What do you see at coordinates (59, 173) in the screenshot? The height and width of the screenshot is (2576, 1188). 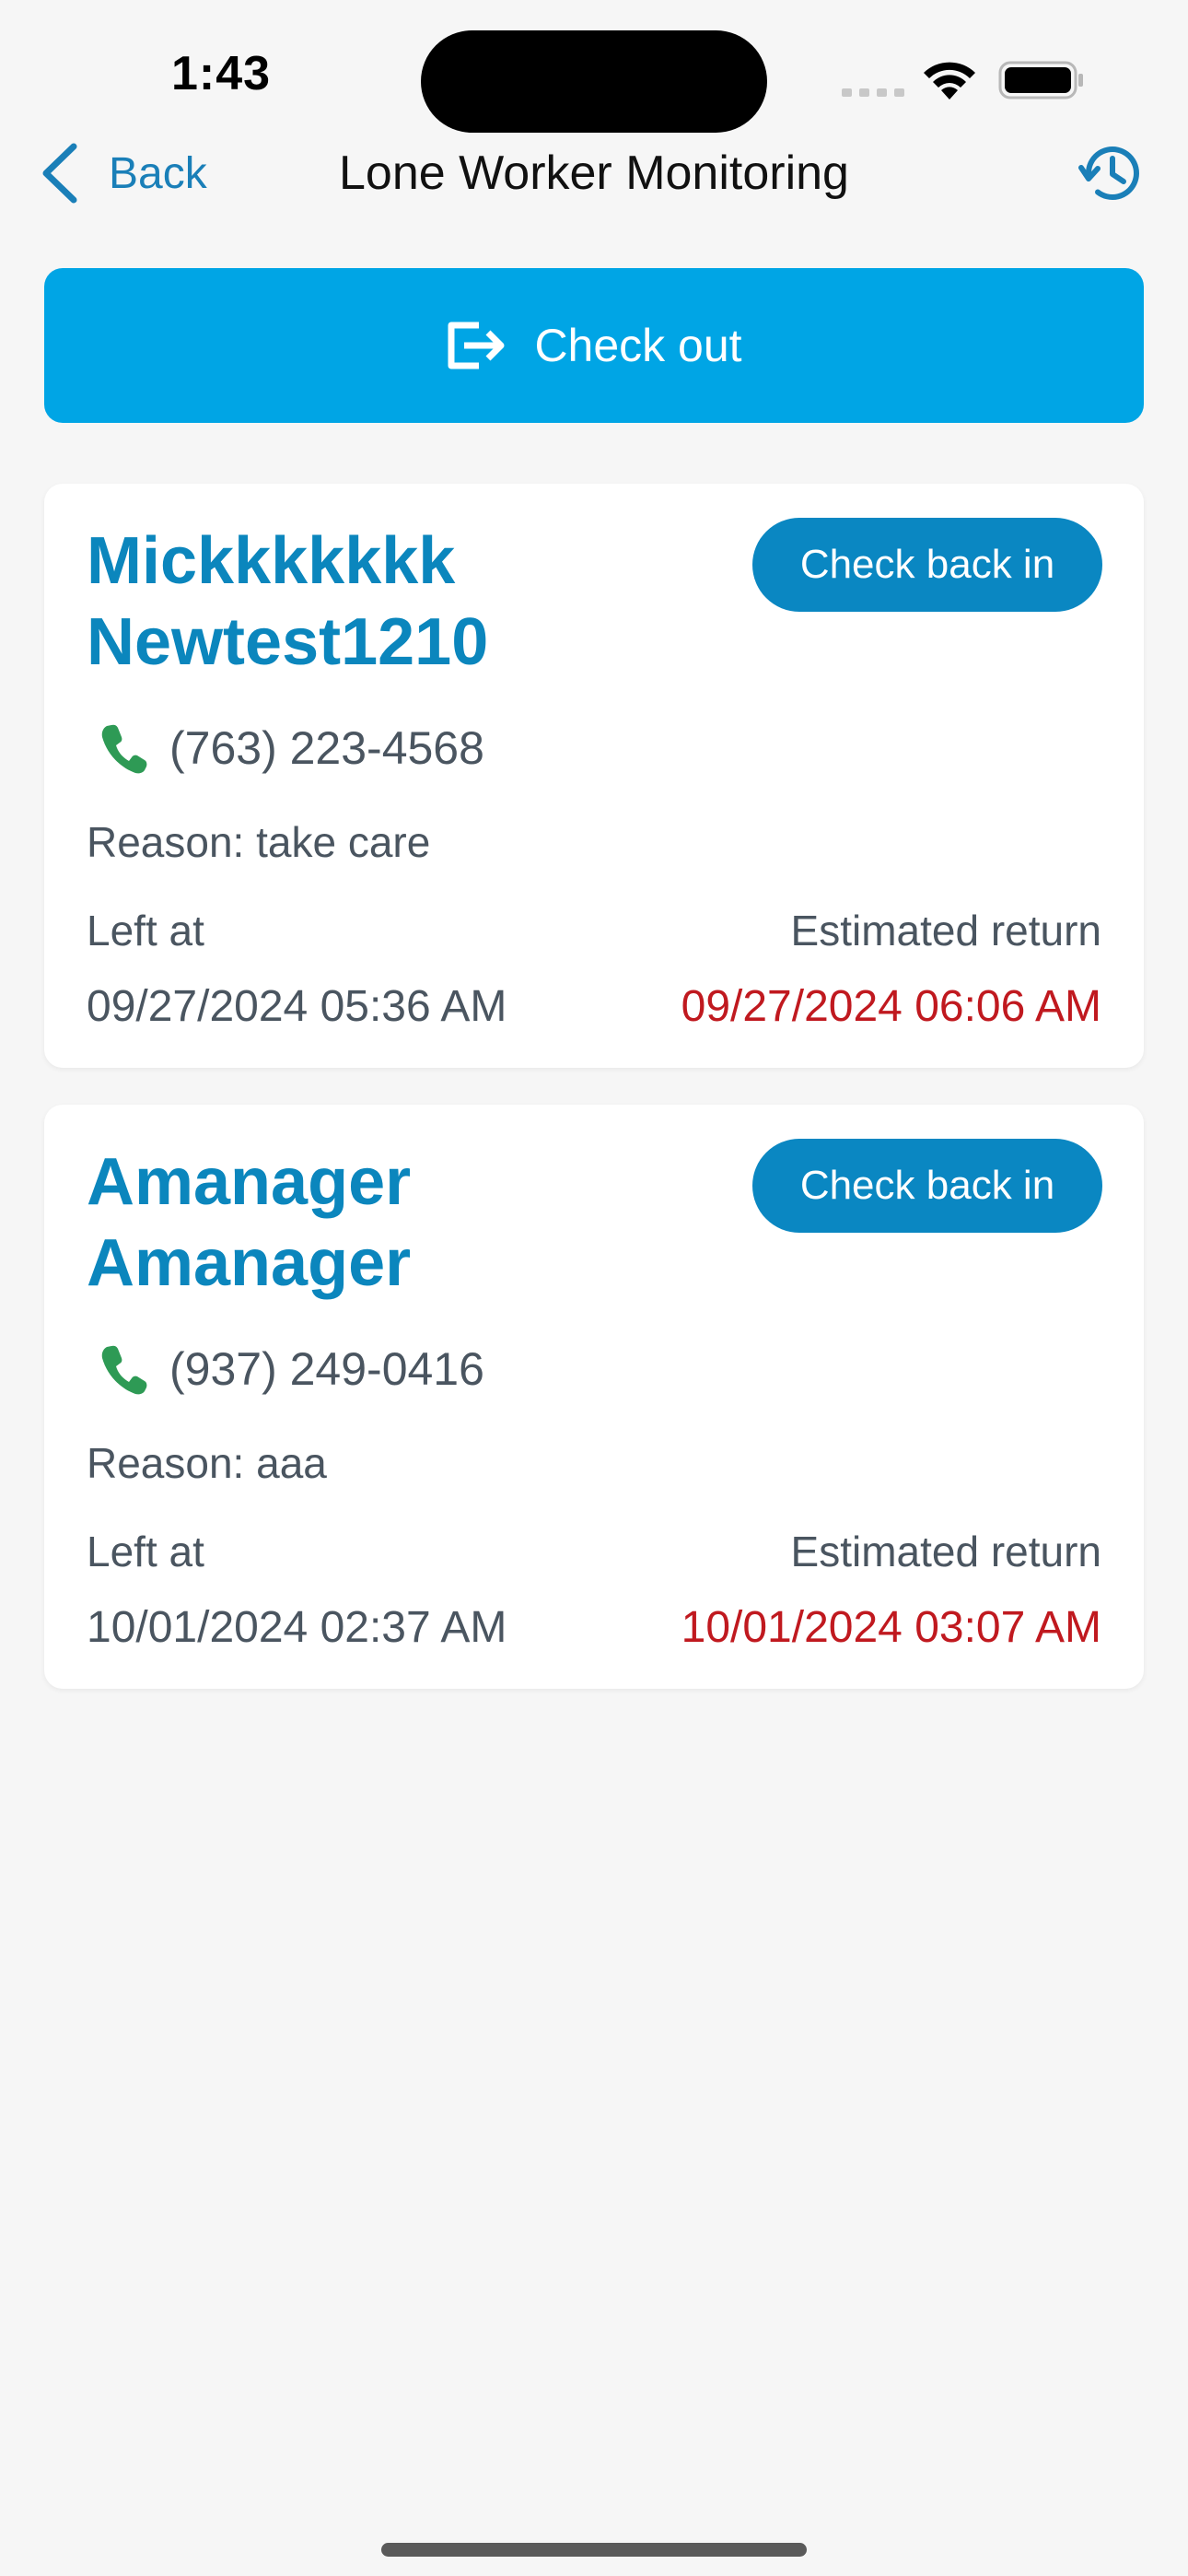 I see `chevron-left-icon` at bounding box center [59, 173].